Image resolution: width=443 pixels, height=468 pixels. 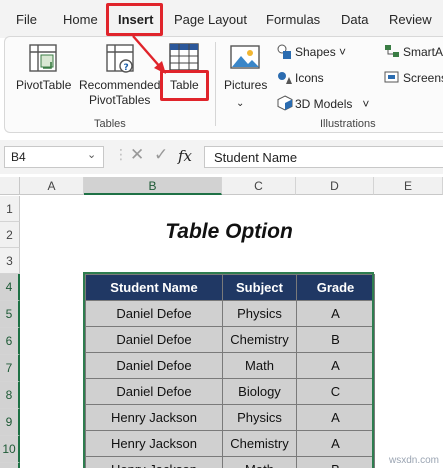 I want to click on enter-check-icon: ✓, so click(x=161, y=155).